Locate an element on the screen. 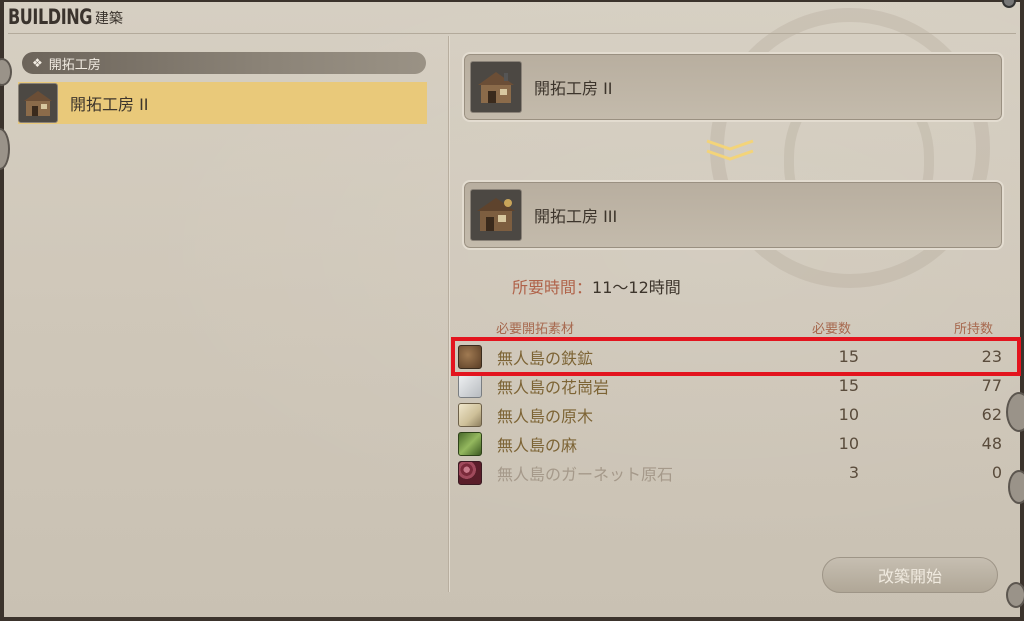 This screenshot has height=621, width=1024. start-renovation-button: 改築開始 is located at coordinates (910, 575).